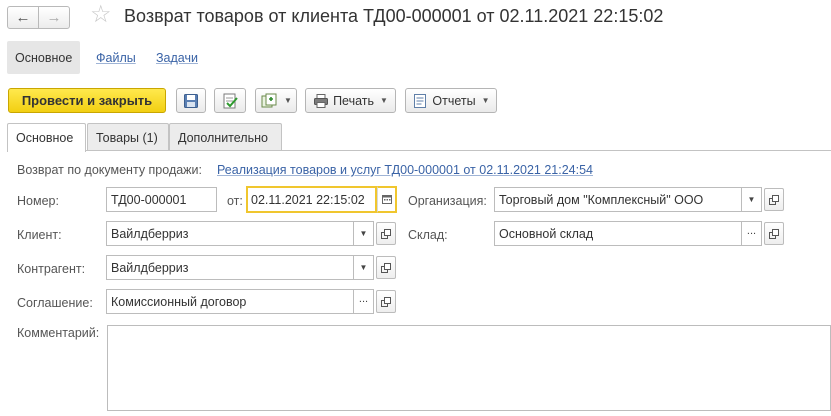 The height and width of the screenshot is (416, 831). I want to click on tab-goods: Товары (1), so click(128, 137).